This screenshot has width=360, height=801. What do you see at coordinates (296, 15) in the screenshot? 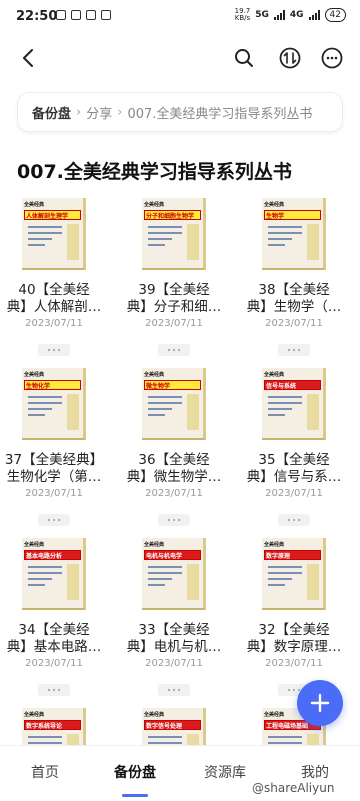
I see `signal-4g-label: 4G` at bounding box center [296, 15].